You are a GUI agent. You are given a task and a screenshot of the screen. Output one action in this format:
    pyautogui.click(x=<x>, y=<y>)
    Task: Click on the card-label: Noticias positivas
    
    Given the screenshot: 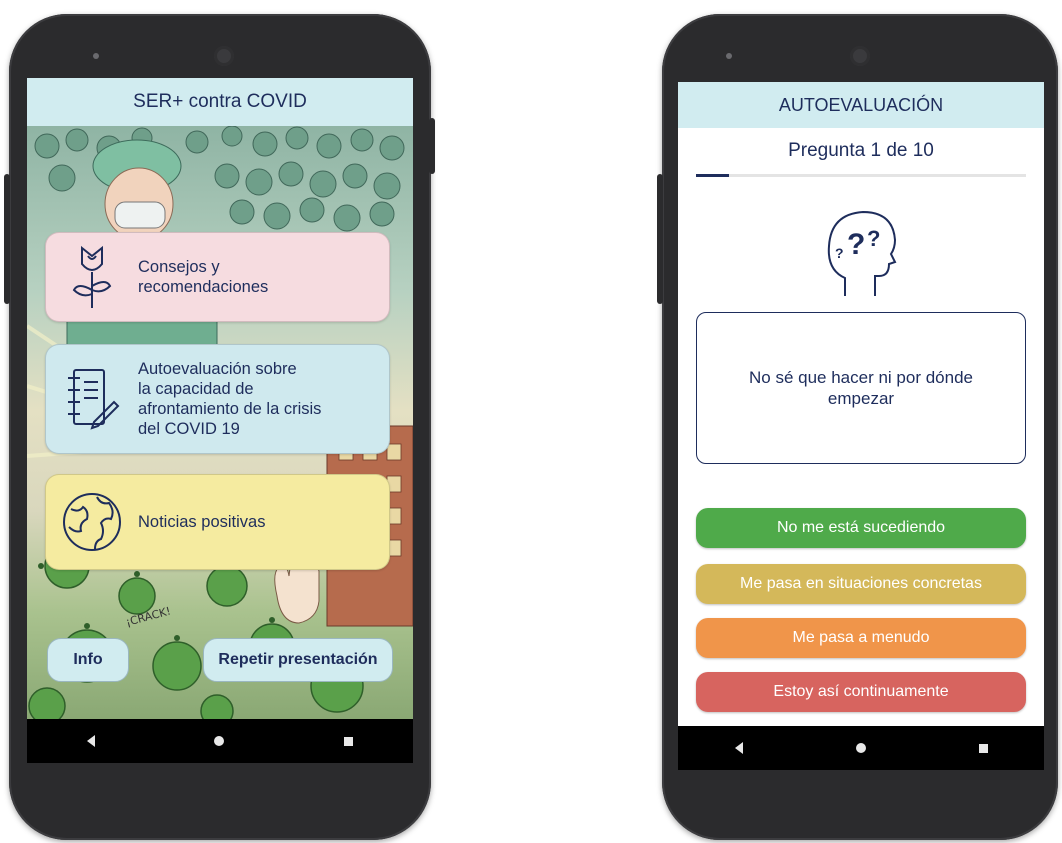 What is the action you would take?
    pyautogui.click(x=202, y=522)
    